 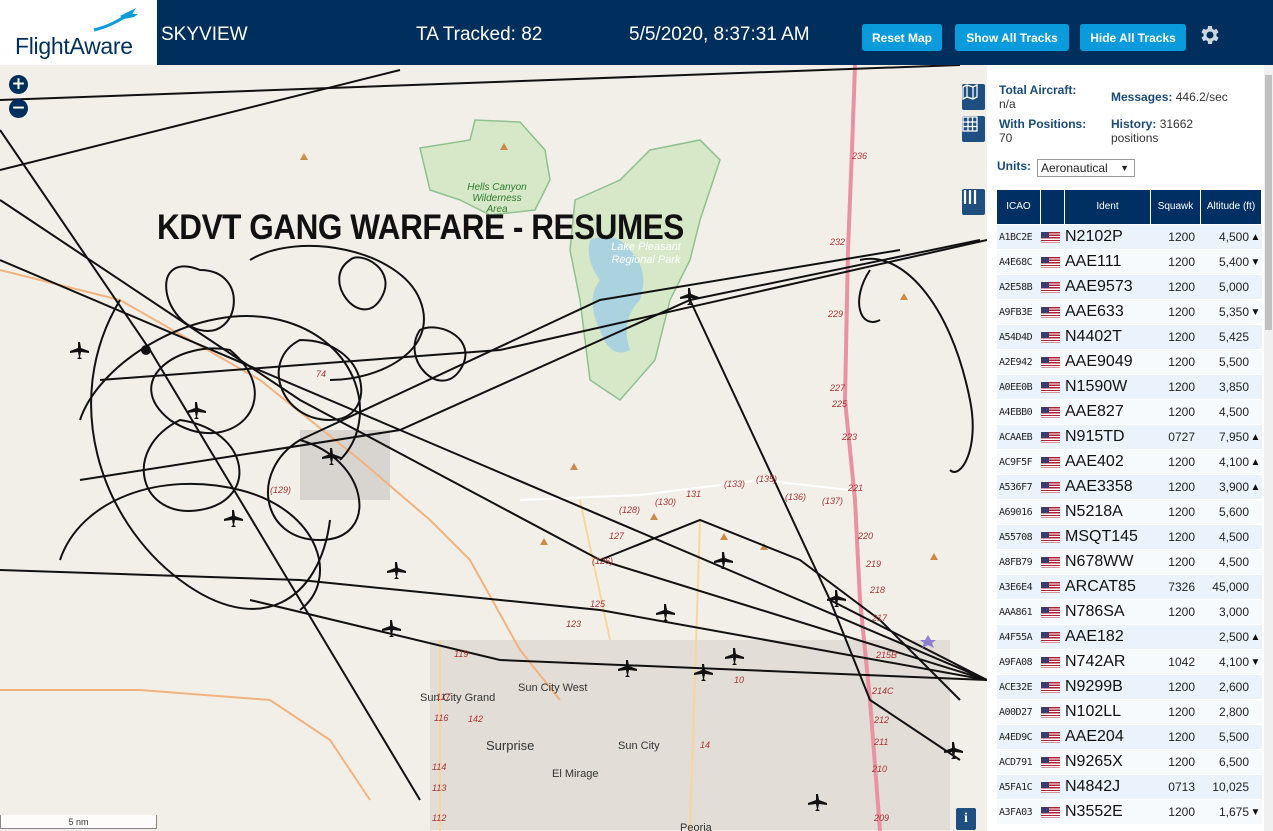 I want to click on messages-stat: Messages: 446.2/sec, so click(x=1169, y=97).